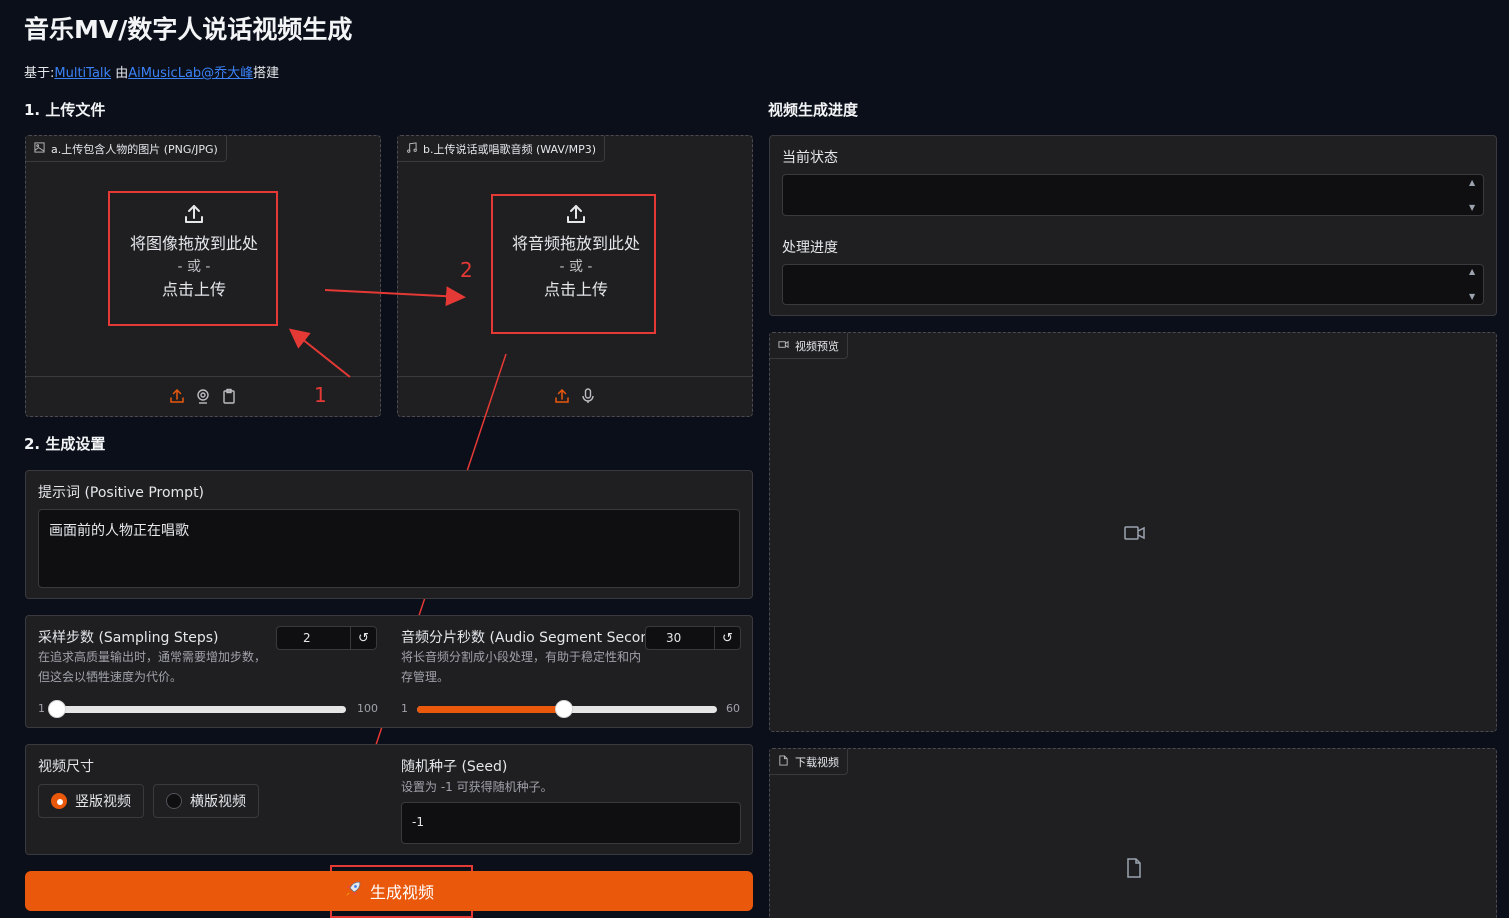 The image size is (1509, 918). Describe the element at coordinates (411, 148) in the screenshot. I see `music-icon` at that location.